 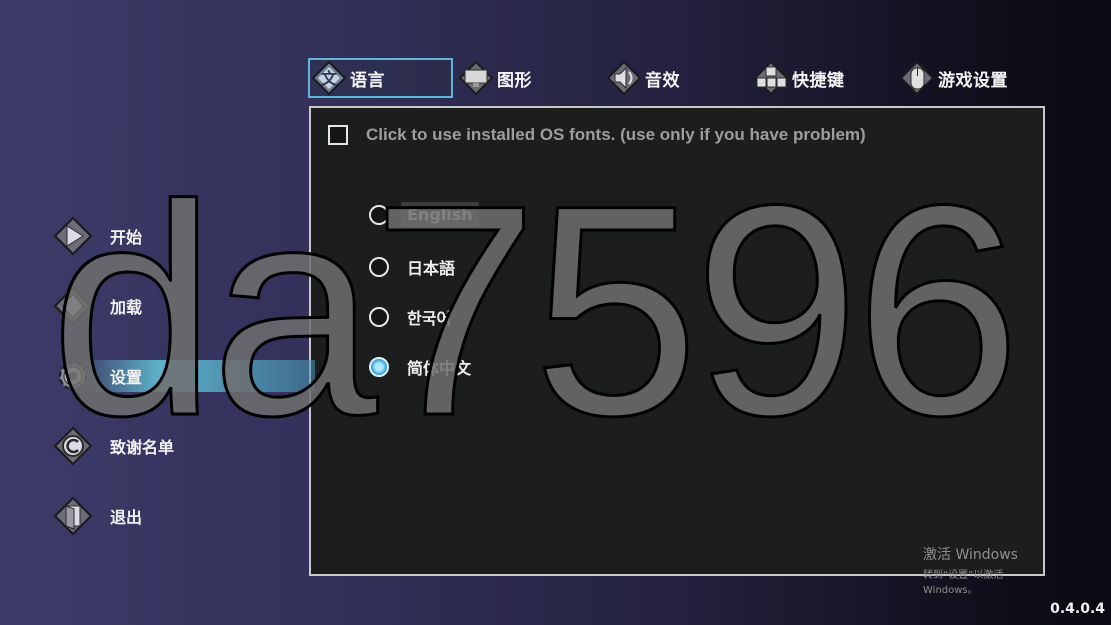 I want to click on language-option-japanese: 日本語, so click(x=415, y=267).